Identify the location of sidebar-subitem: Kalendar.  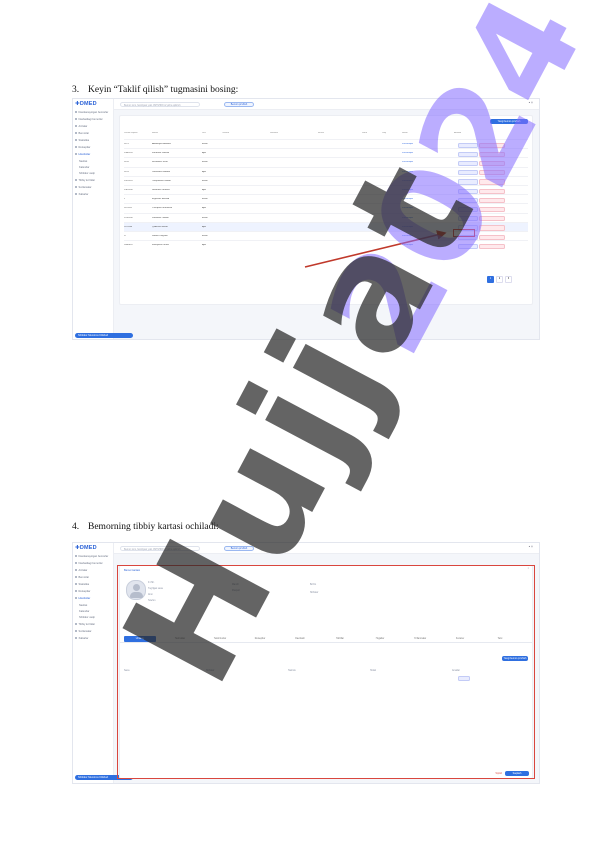
(84, 611).